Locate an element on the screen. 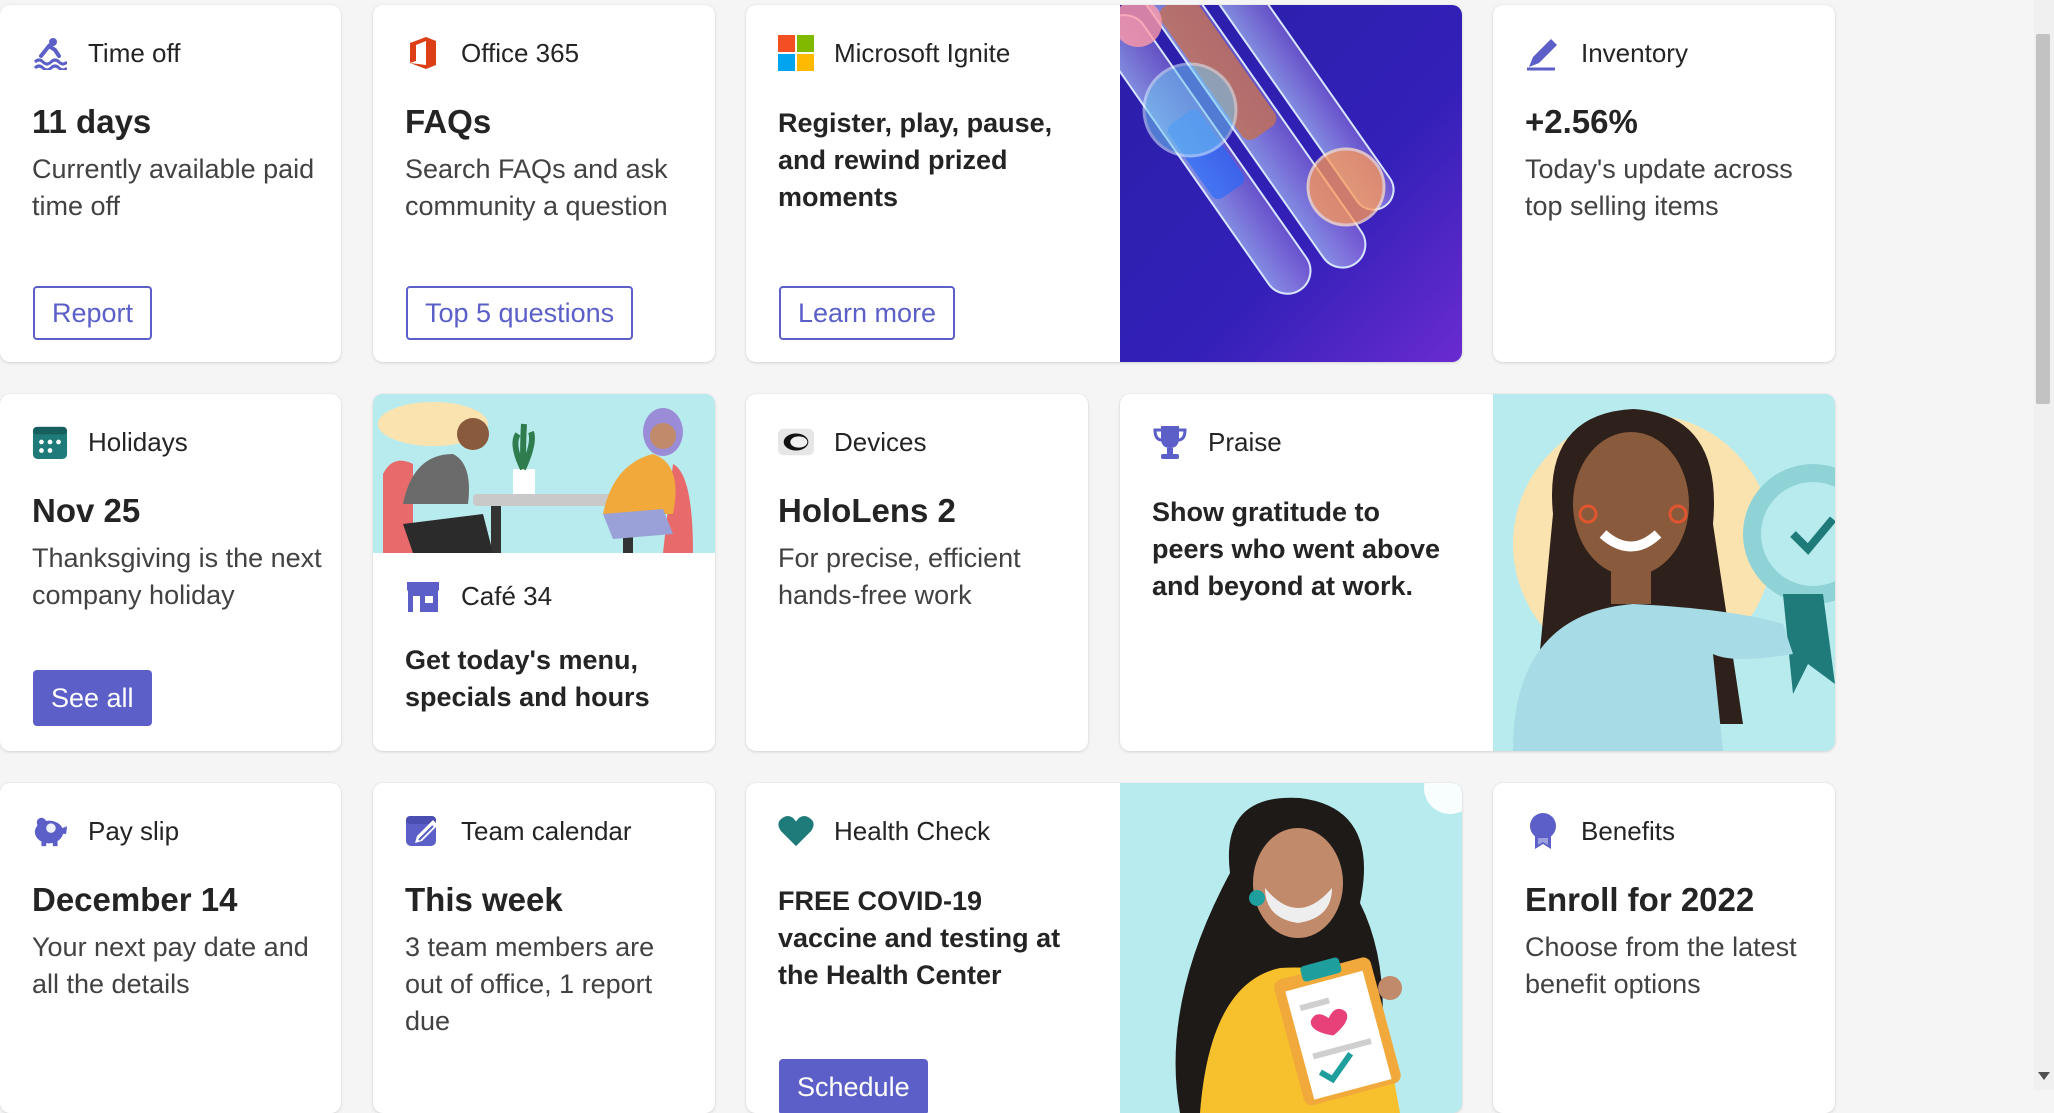 The width and height of the screenshot is (2054, 1113). learn-more-button: Learn more is located at coordinates (867, 313).